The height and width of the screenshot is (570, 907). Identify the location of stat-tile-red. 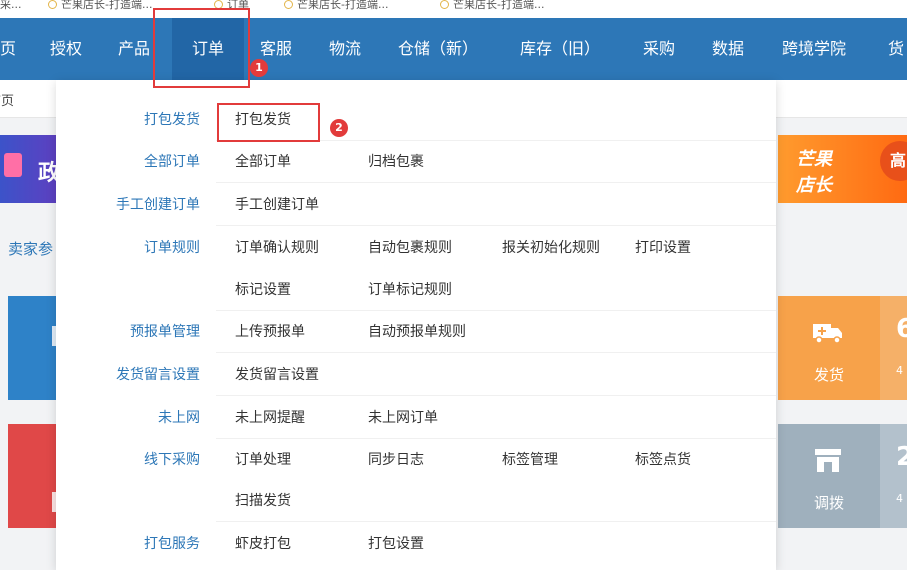
(33, 476).